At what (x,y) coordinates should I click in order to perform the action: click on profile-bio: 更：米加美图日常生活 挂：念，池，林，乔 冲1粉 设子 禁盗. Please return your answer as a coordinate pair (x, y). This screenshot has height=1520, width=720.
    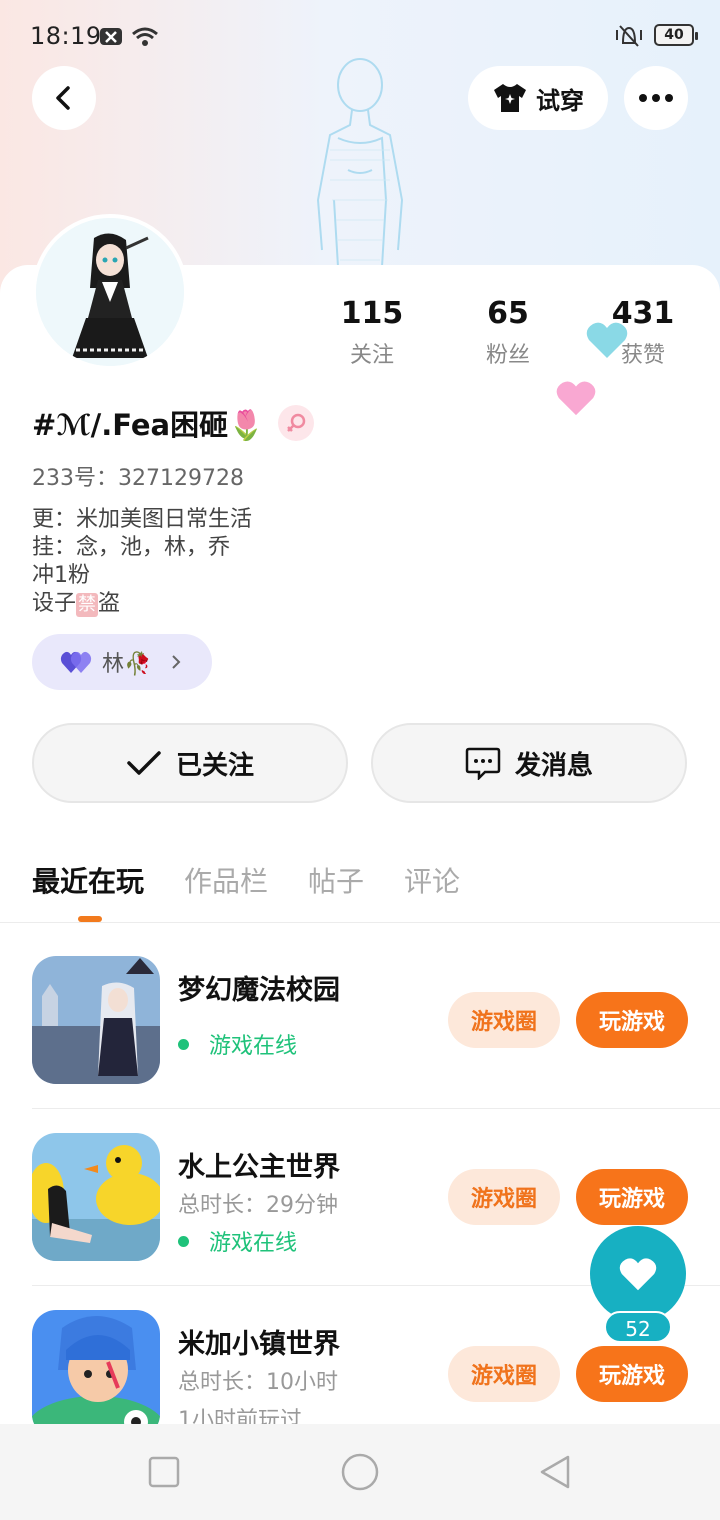
    Looking at the image, I should click on (142, 562).